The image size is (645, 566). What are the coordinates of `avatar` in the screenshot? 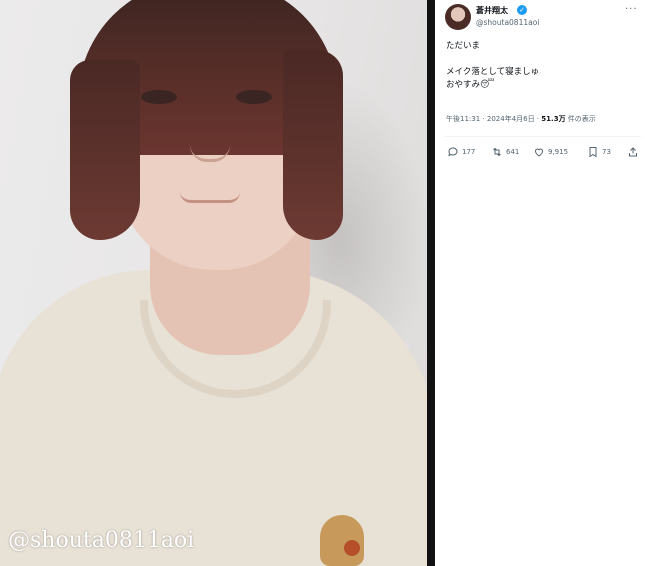 It's located at (458, 17).